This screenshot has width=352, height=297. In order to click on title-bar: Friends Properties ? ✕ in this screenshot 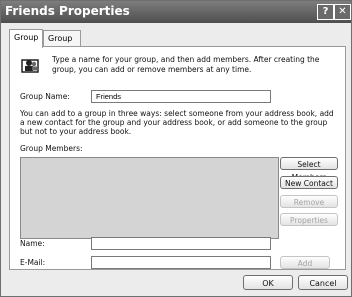, I will do `click(176, 12)`.